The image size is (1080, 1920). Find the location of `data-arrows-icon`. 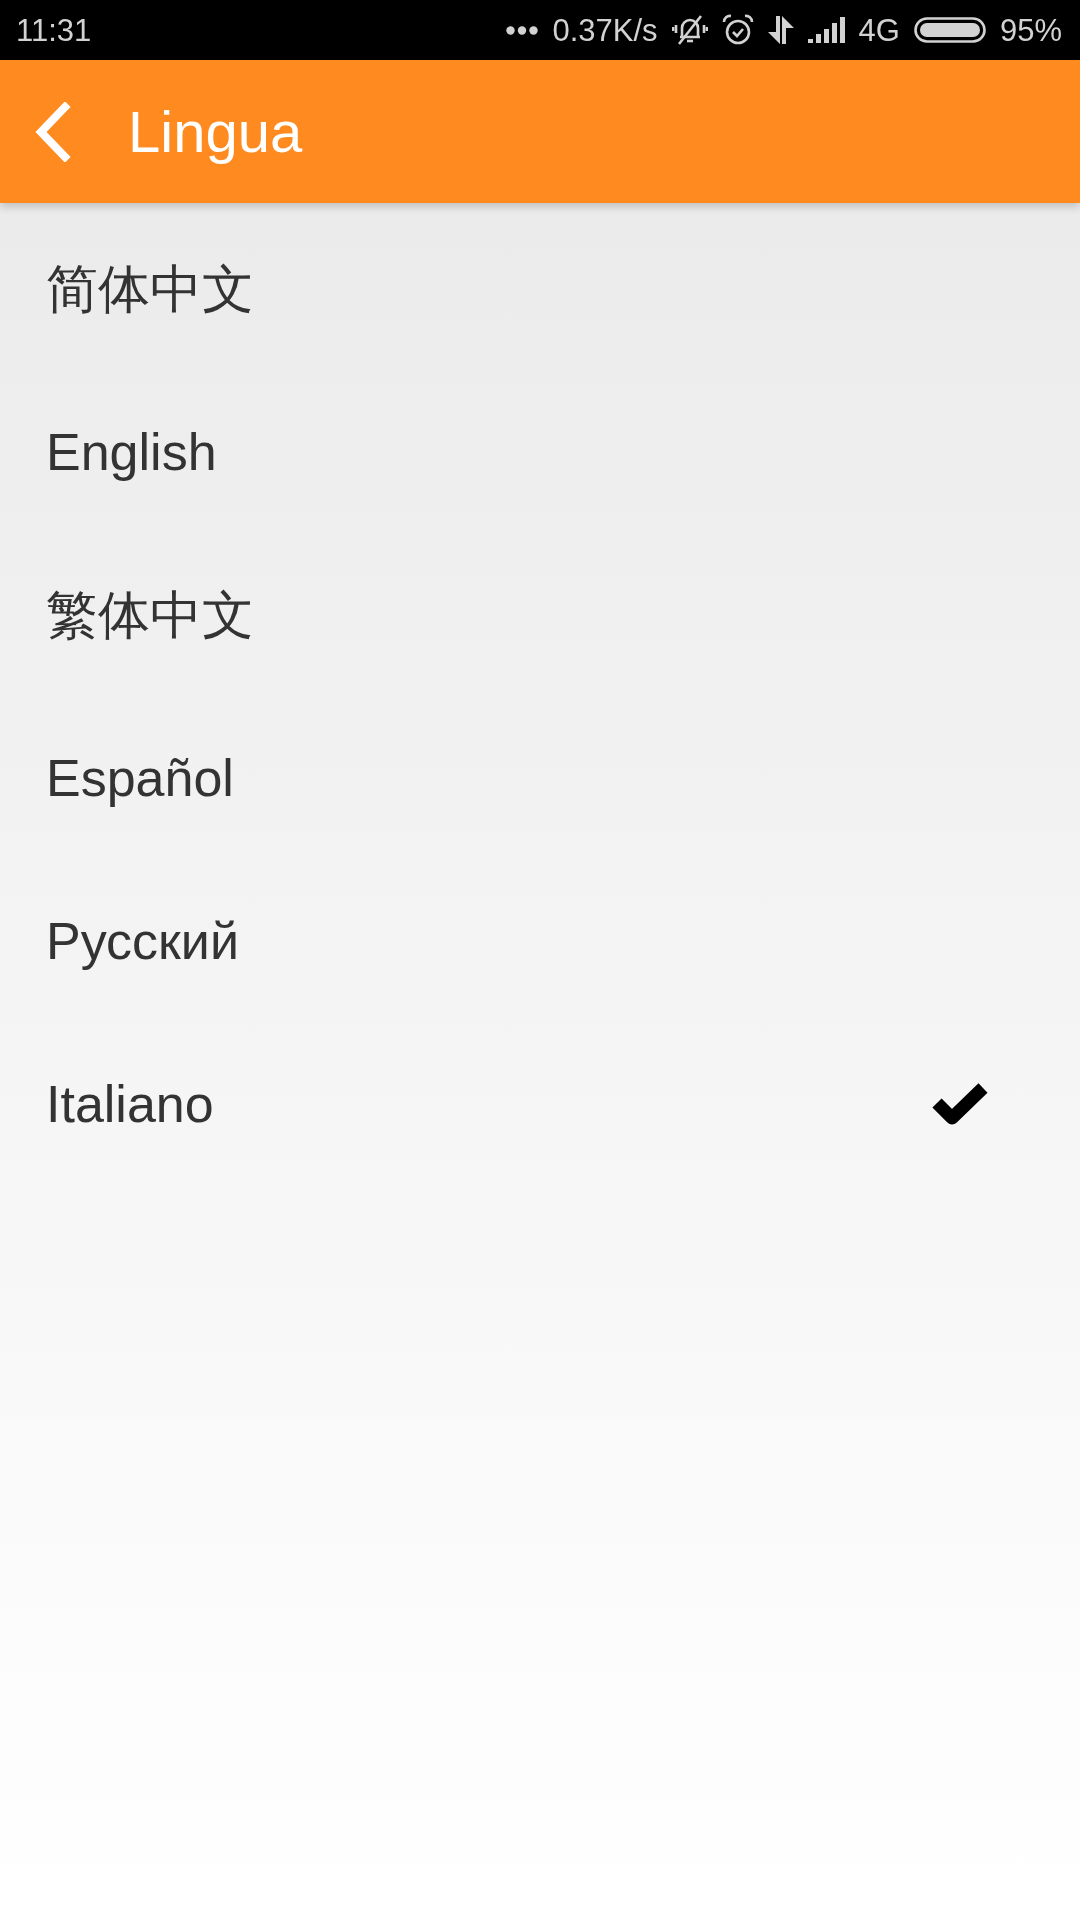

data-arrows-icon is located at coordinates (780, 30).